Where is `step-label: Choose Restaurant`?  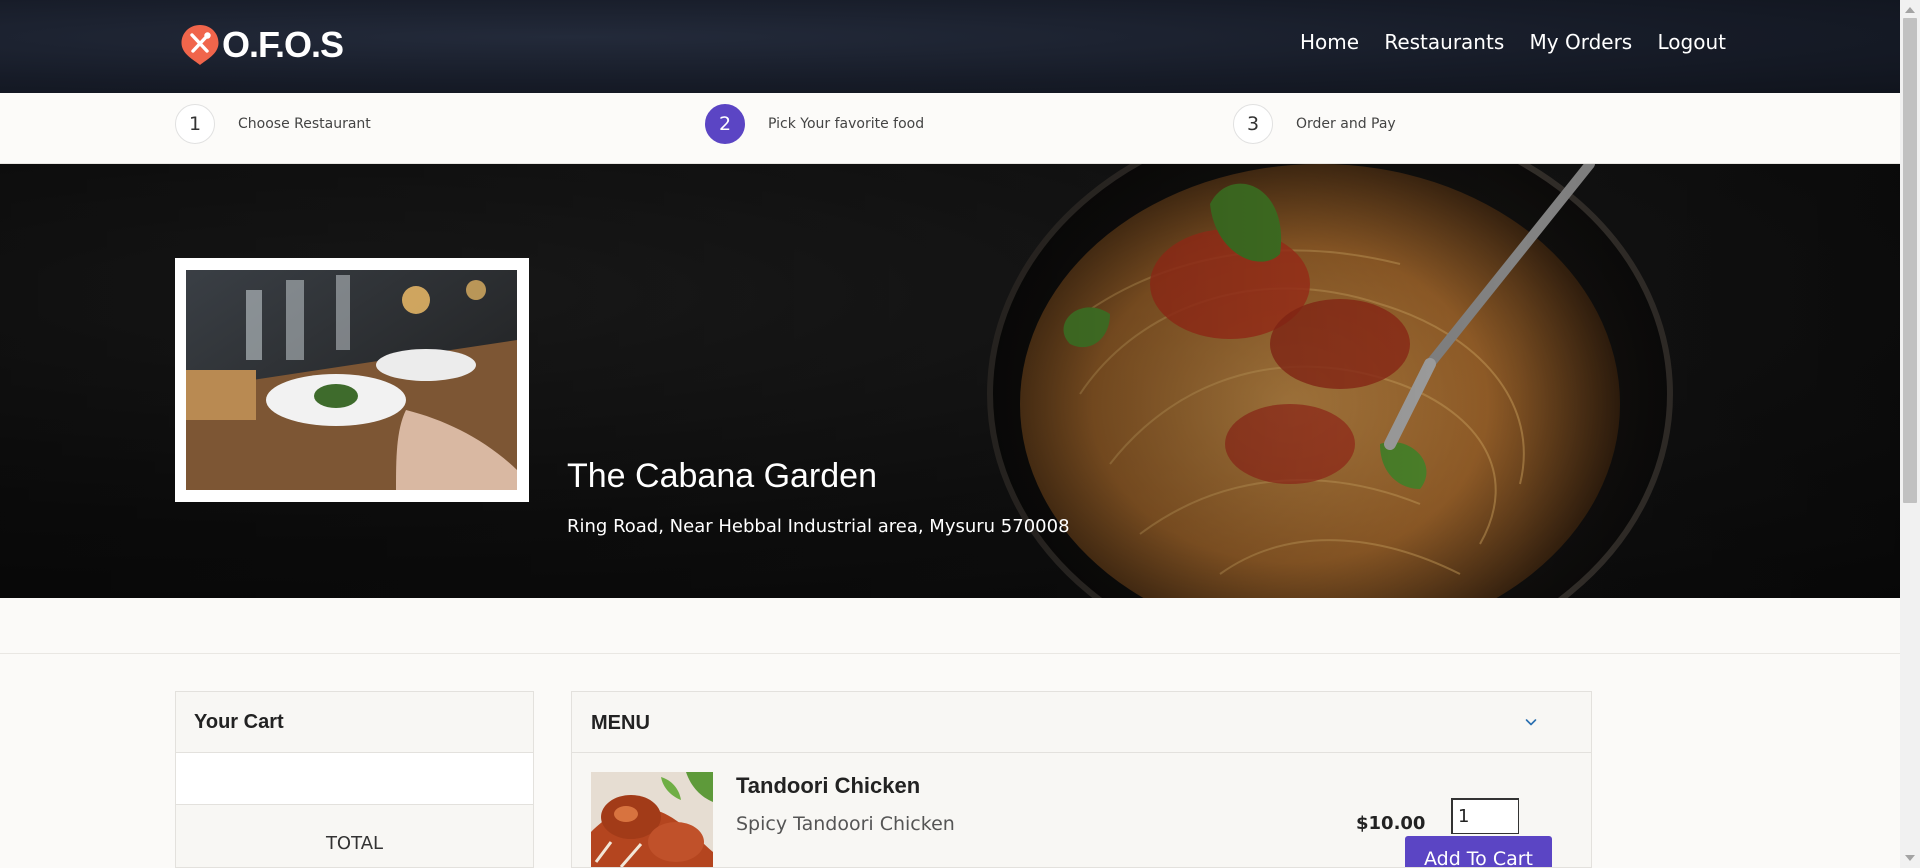
step-label: Choose Restaurant is located at coordinates (304, 124).